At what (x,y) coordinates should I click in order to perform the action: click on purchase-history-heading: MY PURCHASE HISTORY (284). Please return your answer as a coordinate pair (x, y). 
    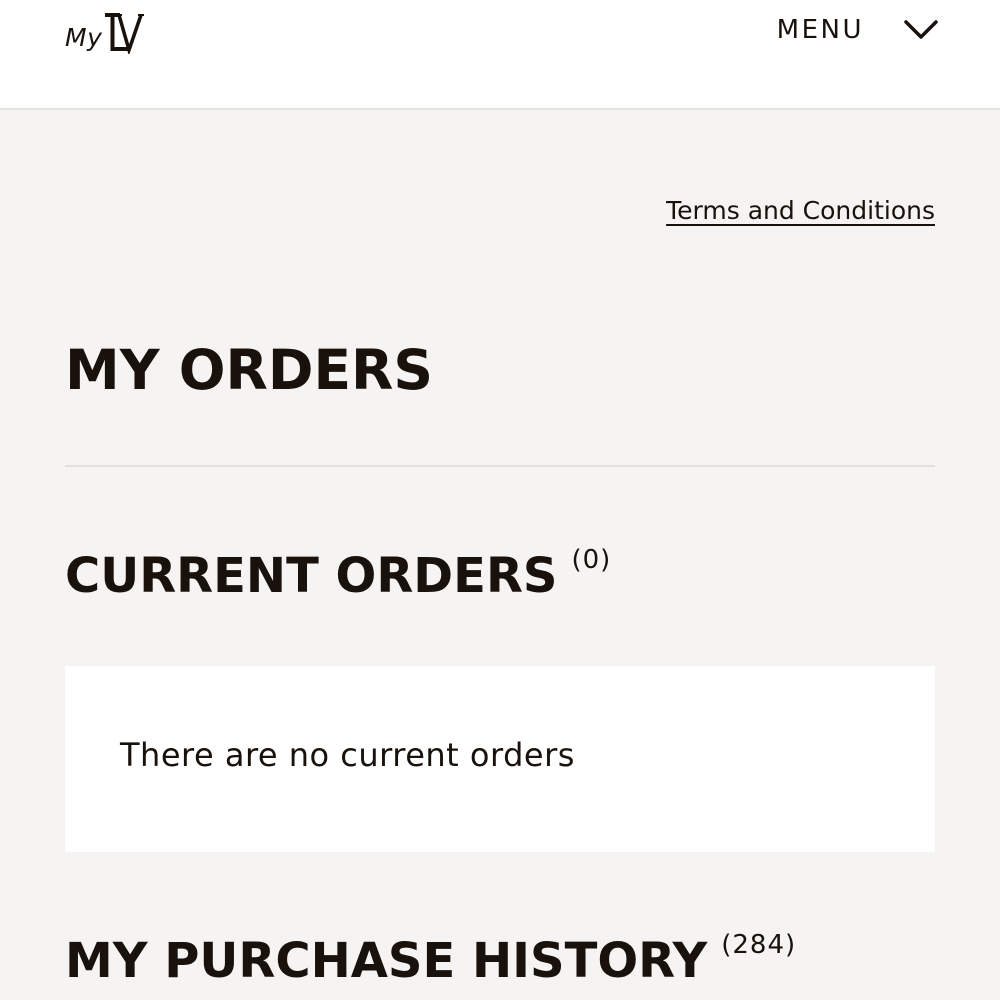
    Looking at the image, I should click on (430, 960).